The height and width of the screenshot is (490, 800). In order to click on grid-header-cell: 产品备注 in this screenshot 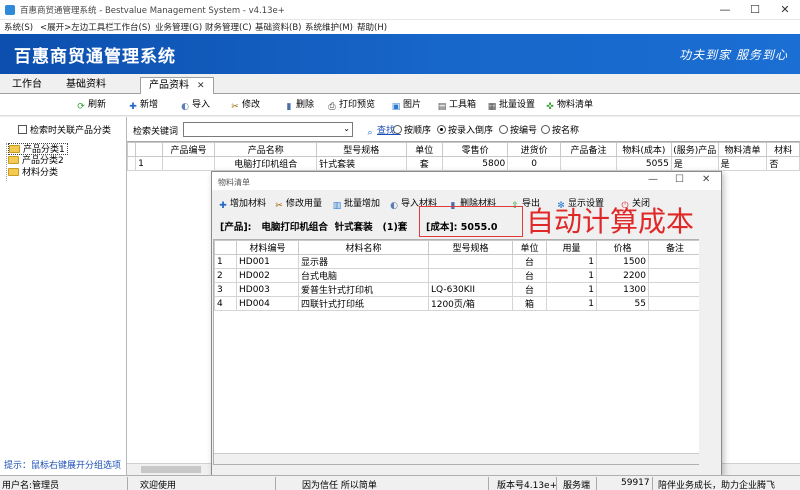, I will do `click(588, 149)`.